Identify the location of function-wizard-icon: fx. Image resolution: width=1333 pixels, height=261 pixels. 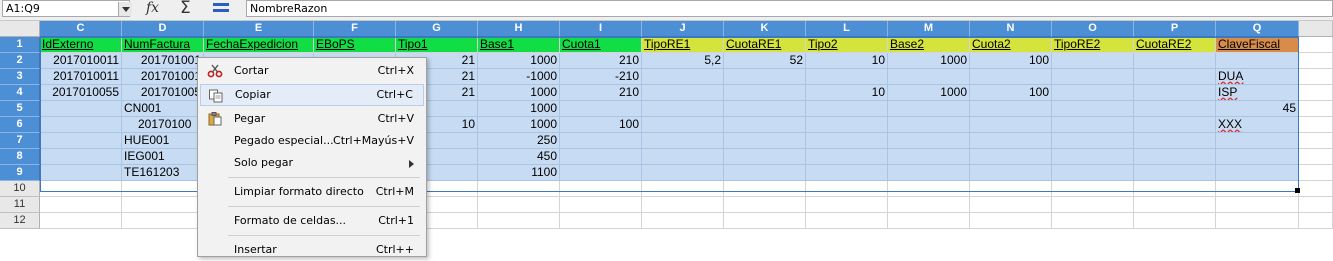
(152, 8).